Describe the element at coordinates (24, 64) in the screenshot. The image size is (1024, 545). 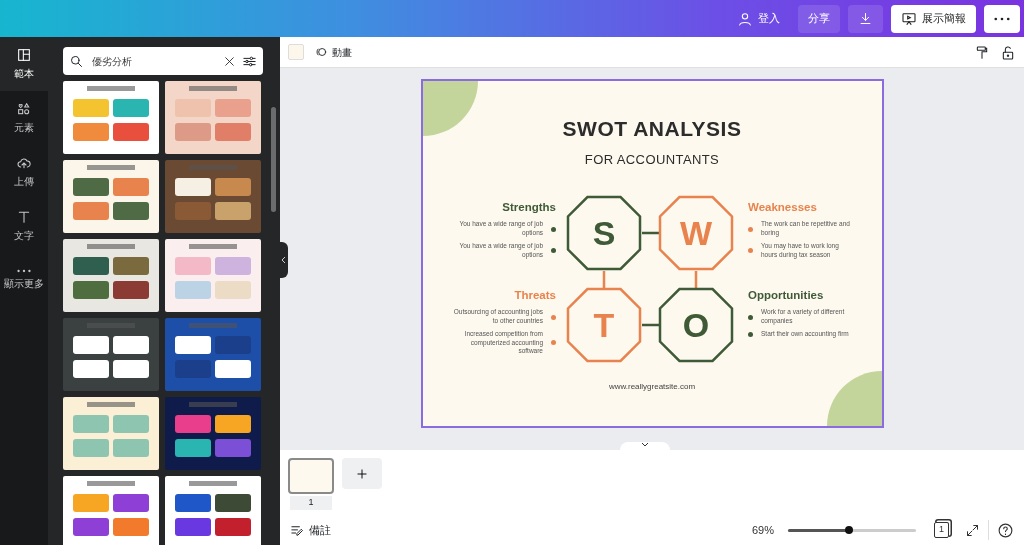
I see `sidebar-tab: 範本` at that location.